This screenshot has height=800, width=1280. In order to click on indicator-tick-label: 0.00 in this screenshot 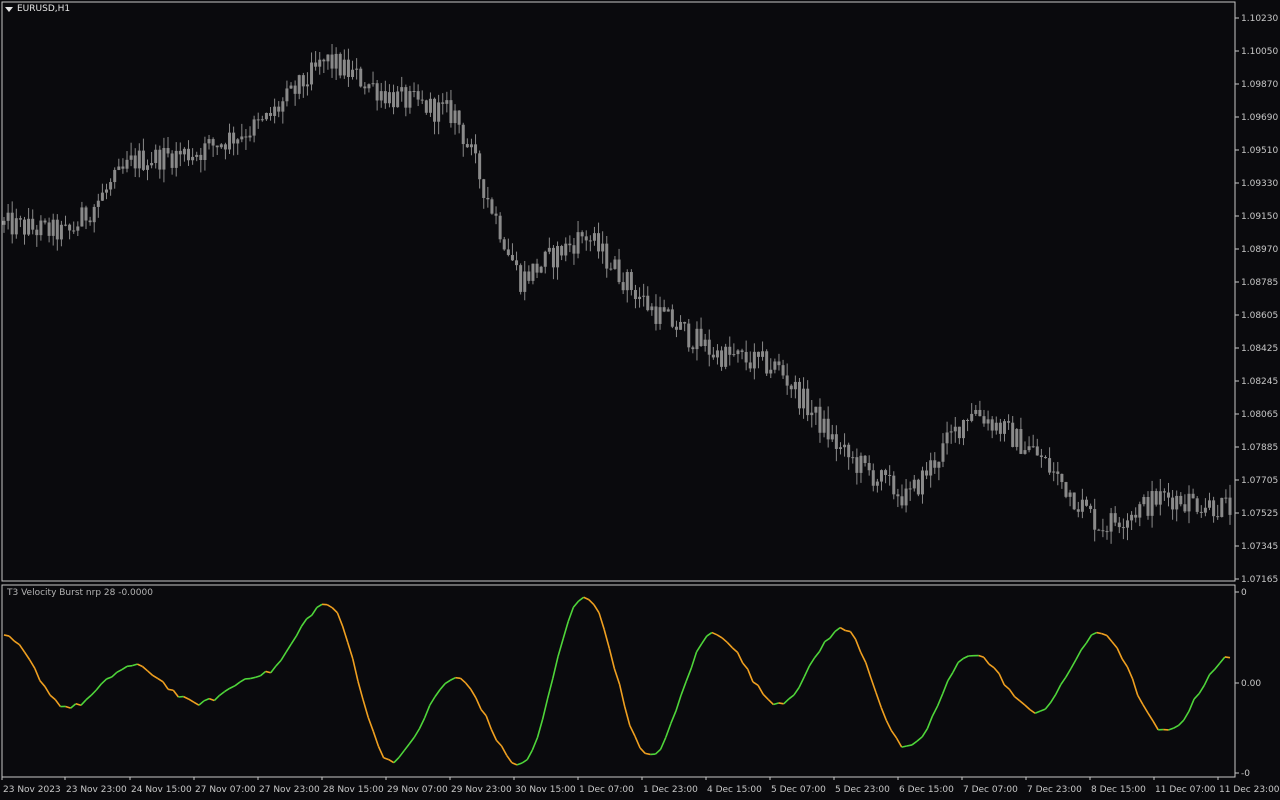, I will do `click(1251, 684)`.